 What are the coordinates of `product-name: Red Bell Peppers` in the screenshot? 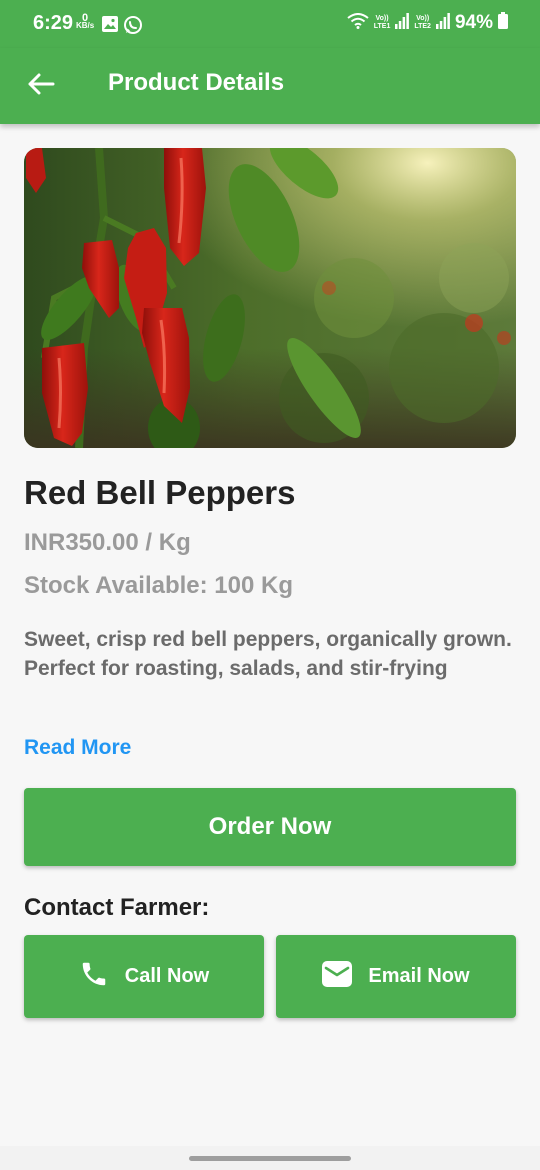 It's located at (160, 492).